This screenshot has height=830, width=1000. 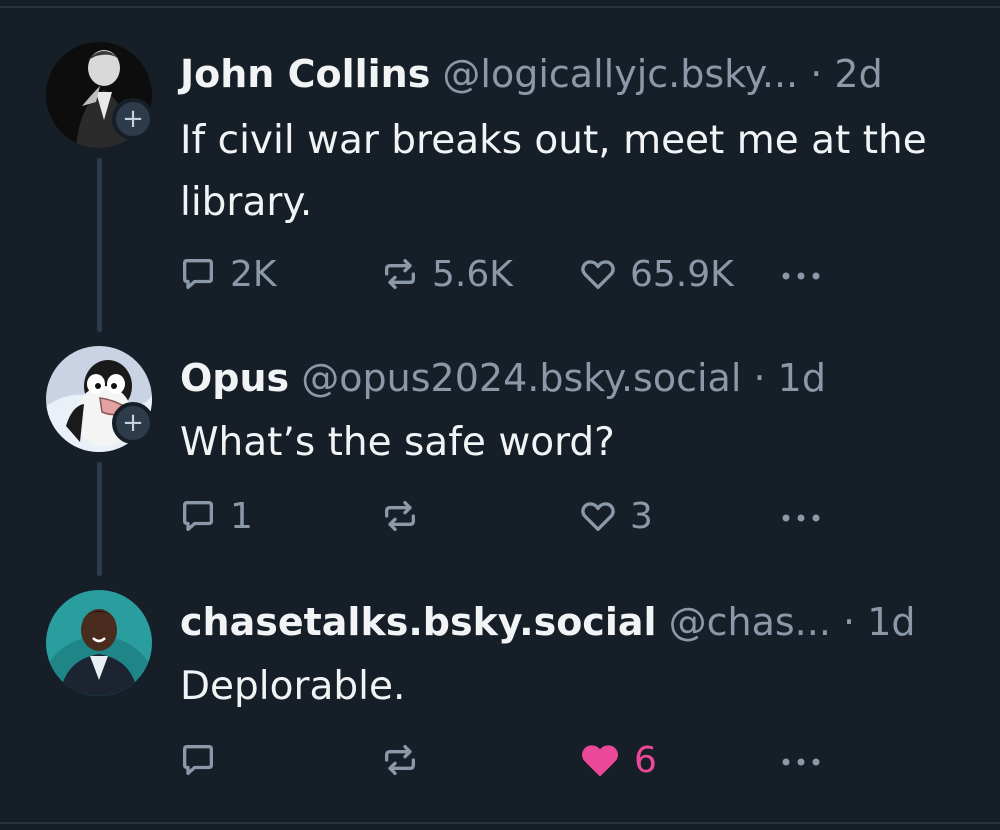 What do you see at coordinates (253, 274) in the screenshot?
I see `reply-count: 2K` at bounding box center [253, 274].